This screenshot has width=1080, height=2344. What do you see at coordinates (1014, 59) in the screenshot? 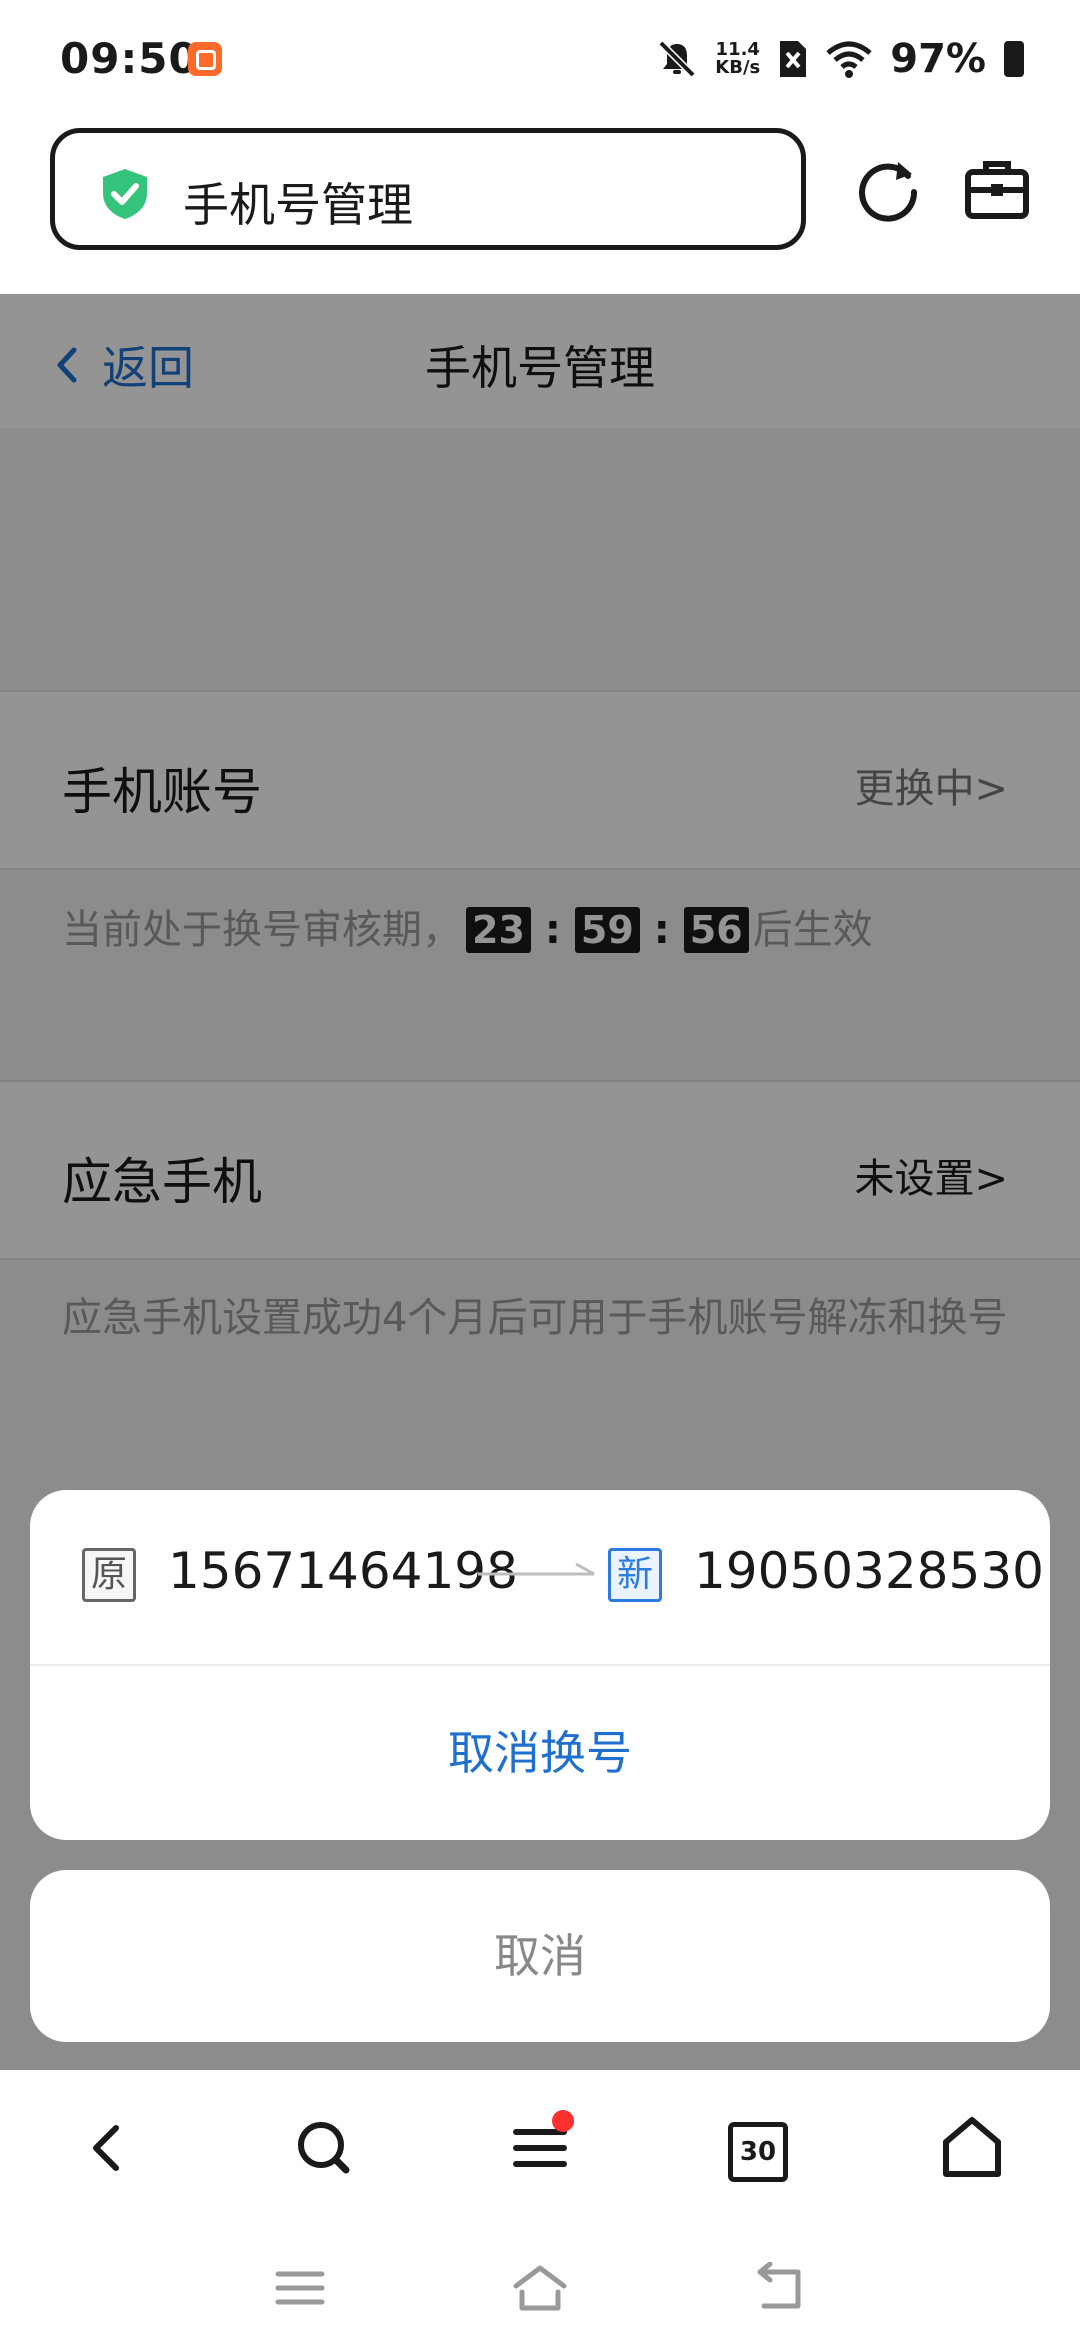
I see `battery-icon` at bounding box center [1014, 59].